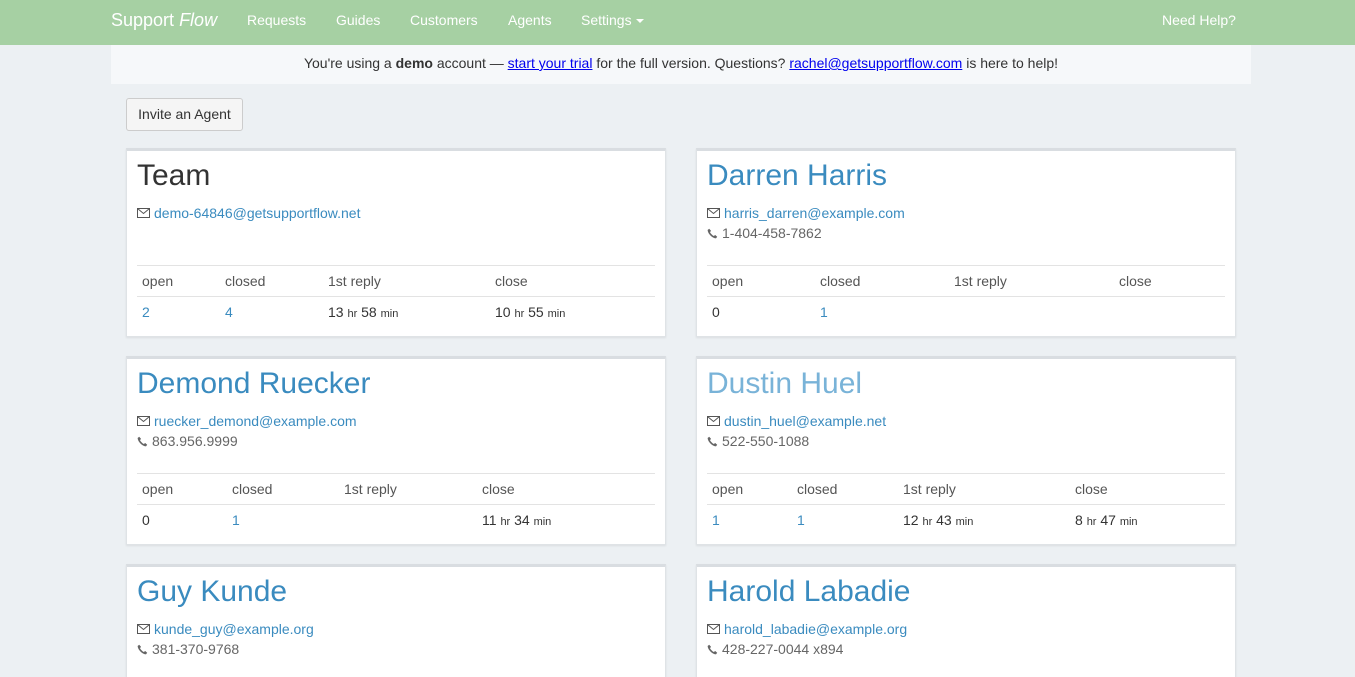  I want to click on close-hours: 8, so click(1079, 520).